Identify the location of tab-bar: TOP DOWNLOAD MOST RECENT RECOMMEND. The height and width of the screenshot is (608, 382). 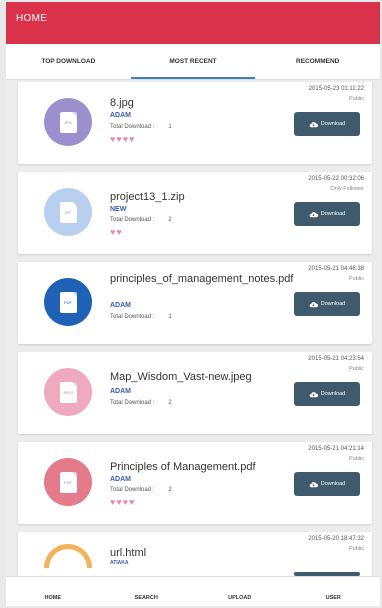
(193, 62).